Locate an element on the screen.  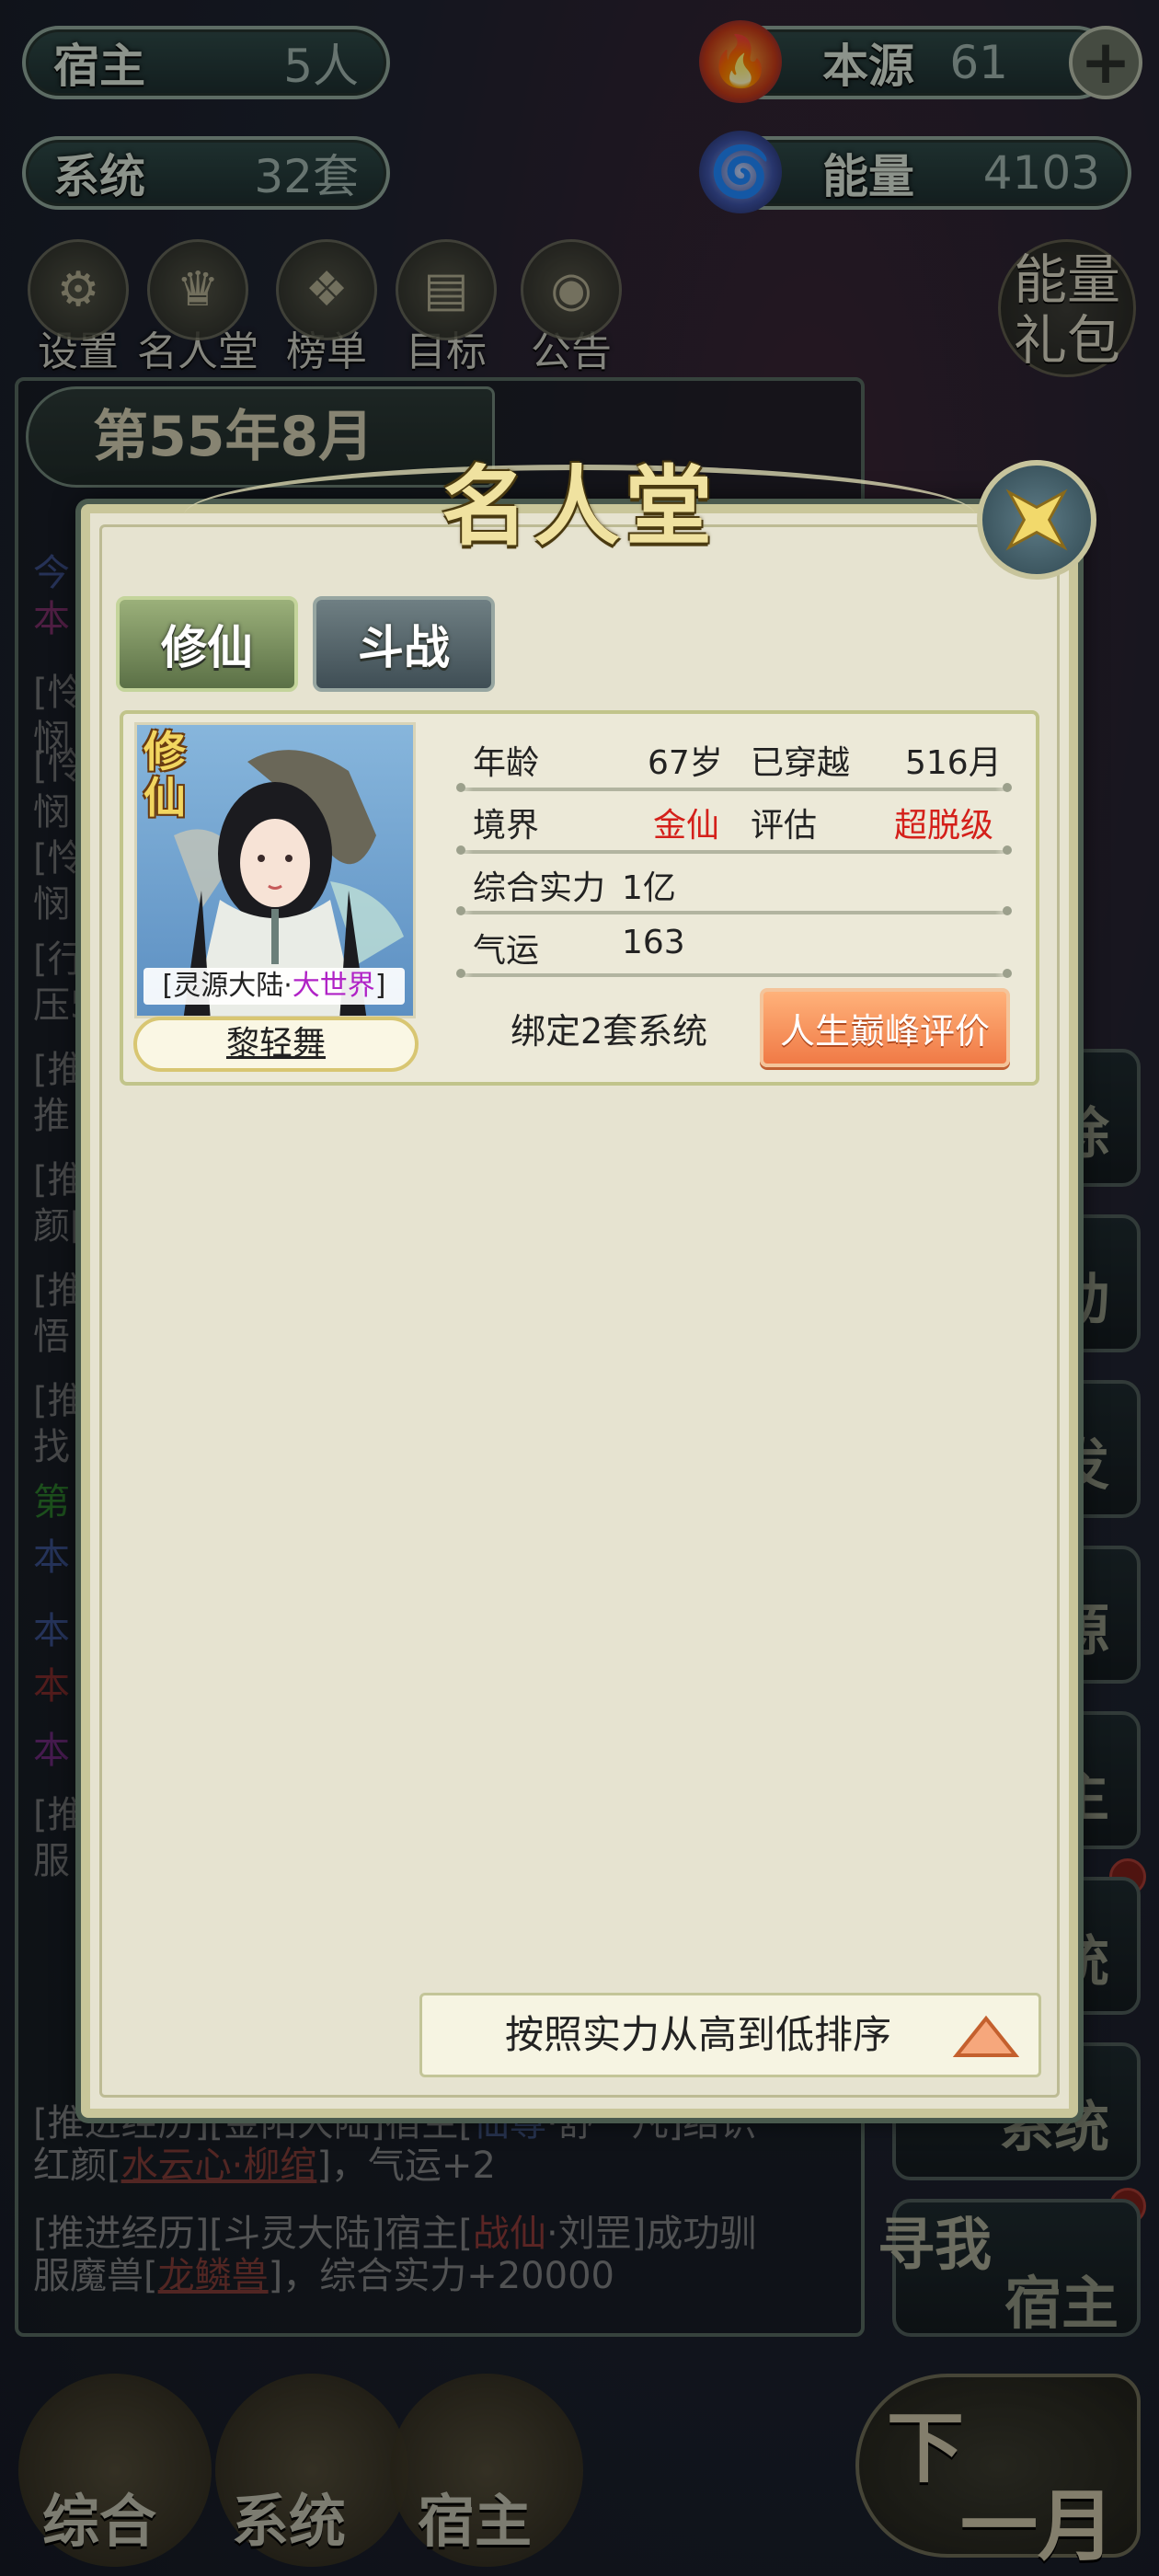
stat-row-power: 综合实力 1亿 is located at coordinates (732, 883).